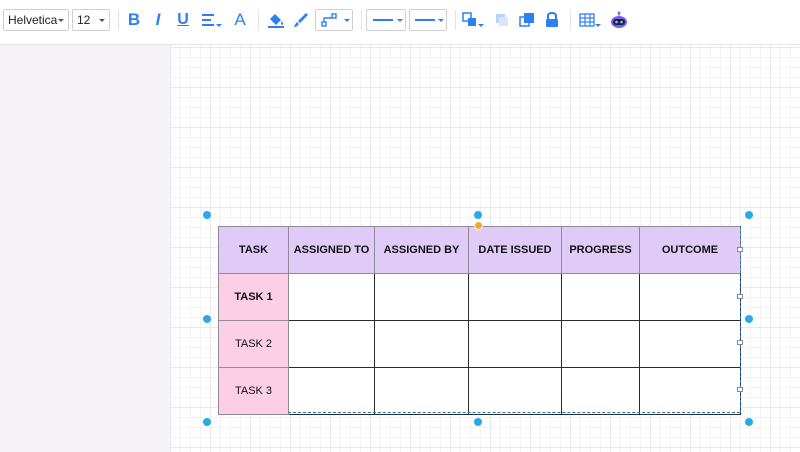 This screenshot has height=452, width=800. I want to click on italic-label: I, so click(158, 19).